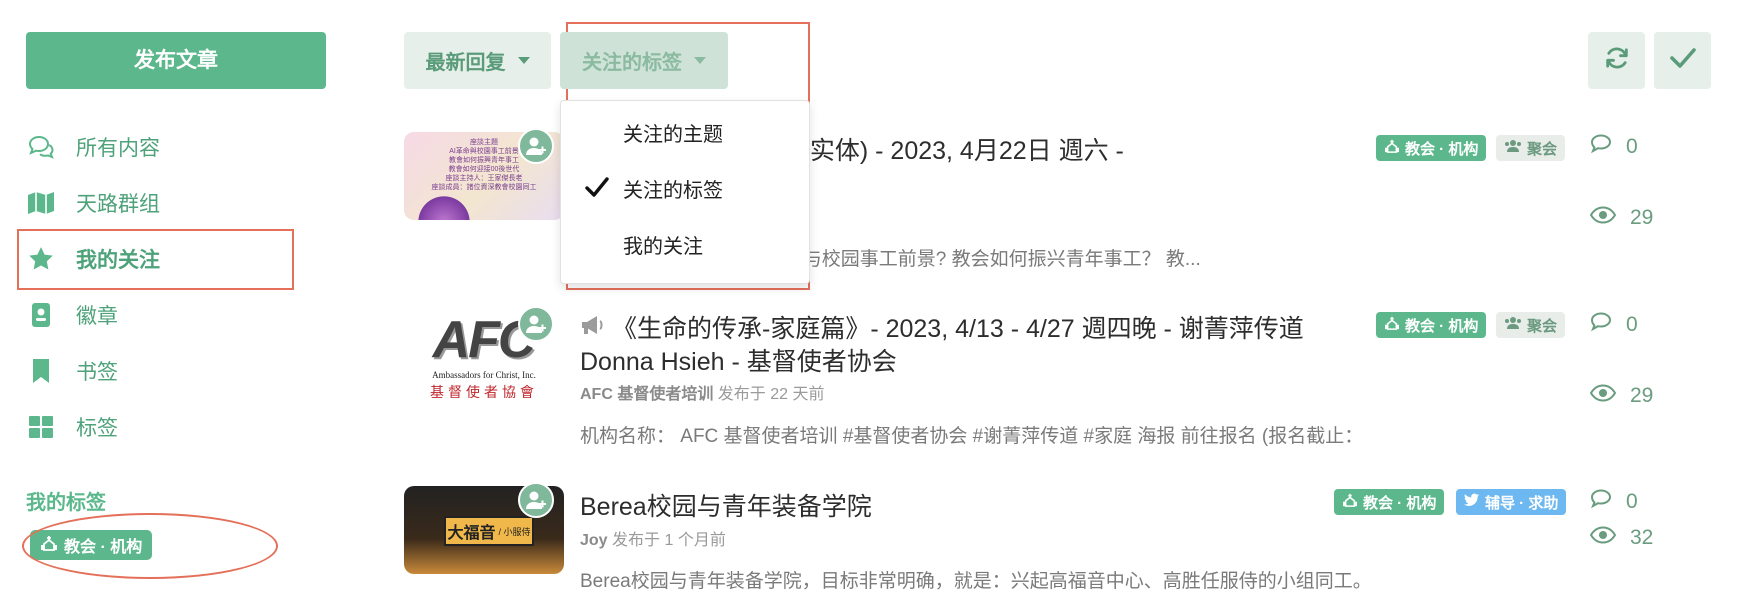  What do you see at coordinates (647, 394) in the screenshot?
I see `topic-author: AFC 基督使者培训` at bounding box center [647, 394].